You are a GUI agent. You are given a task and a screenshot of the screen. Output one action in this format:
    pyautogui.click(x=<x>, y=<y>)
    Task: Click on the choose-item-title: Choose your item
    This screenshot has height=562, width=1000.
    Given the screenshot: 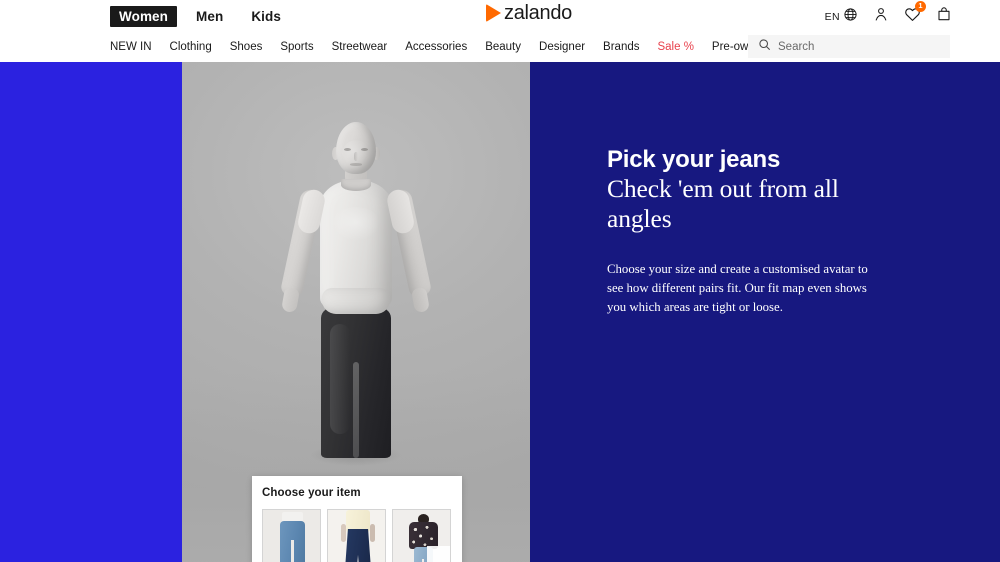 What is the action you would take?
    pyautogui.click(x=311, y=493)
    